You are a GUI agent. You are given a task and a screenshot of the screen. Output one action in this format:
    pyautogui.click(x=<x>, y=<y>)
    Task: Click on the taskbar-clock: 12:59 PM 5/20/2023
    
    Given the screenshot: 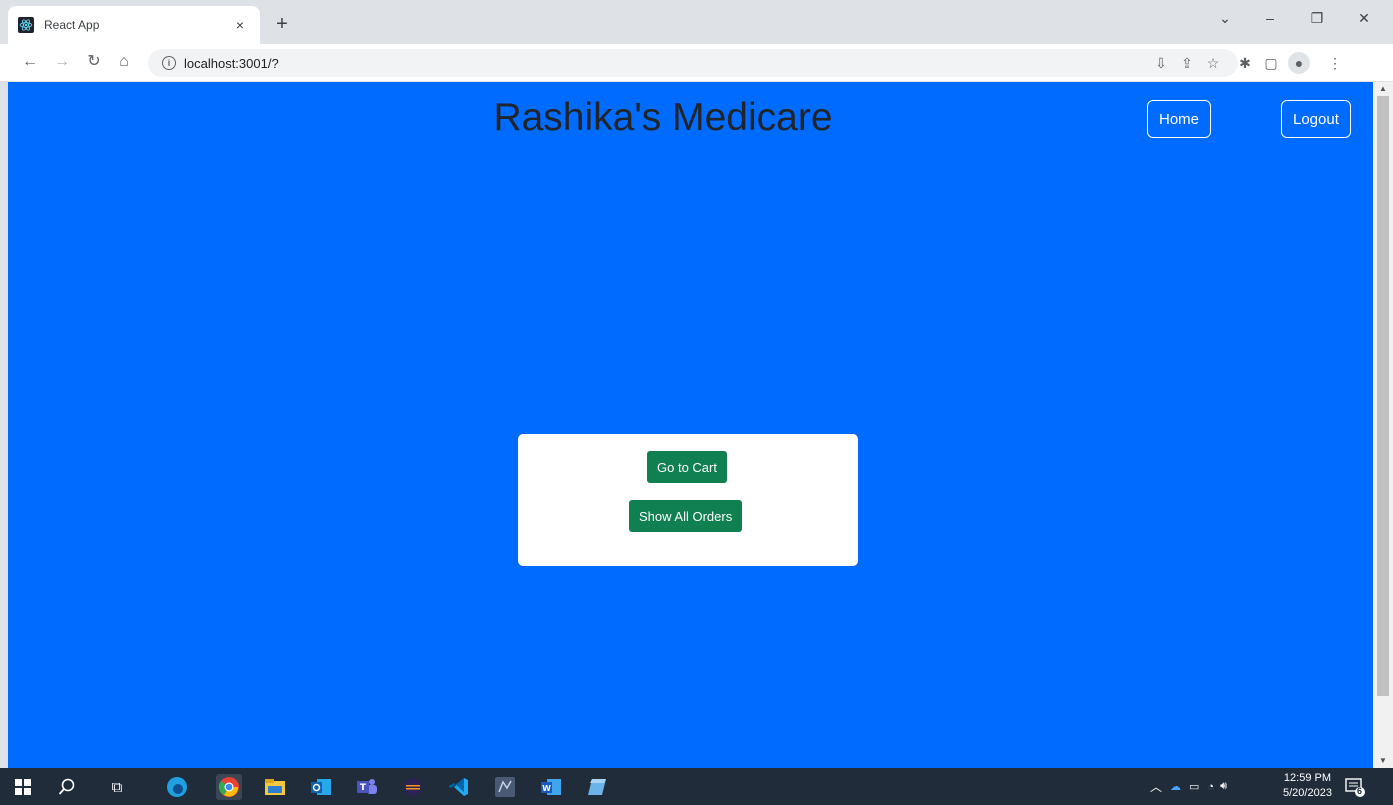 What is the action you would take?
    pyautogui.click(x=1307, y=786)
    